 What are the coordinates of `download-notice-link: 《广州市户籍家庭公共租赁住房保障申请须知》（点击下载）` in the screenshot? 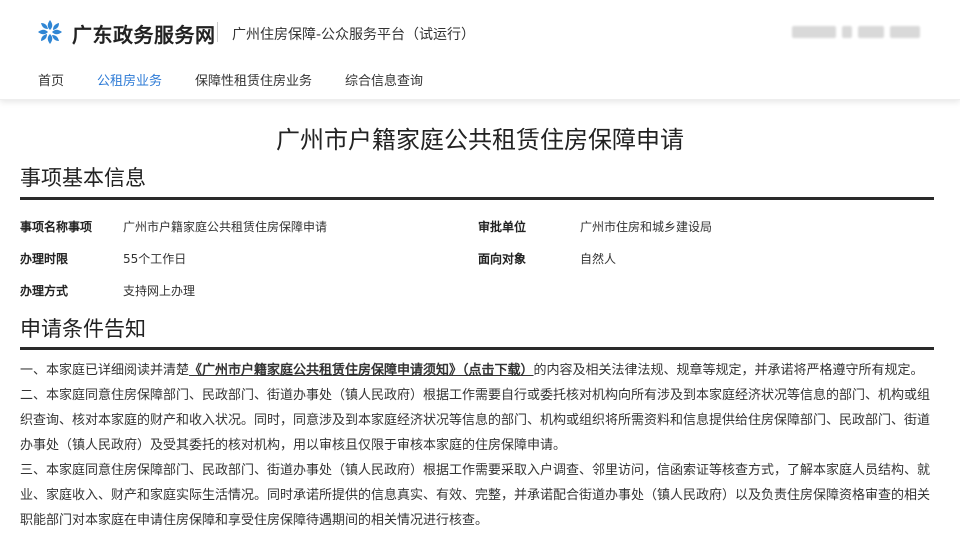 It's located at (361, 370).